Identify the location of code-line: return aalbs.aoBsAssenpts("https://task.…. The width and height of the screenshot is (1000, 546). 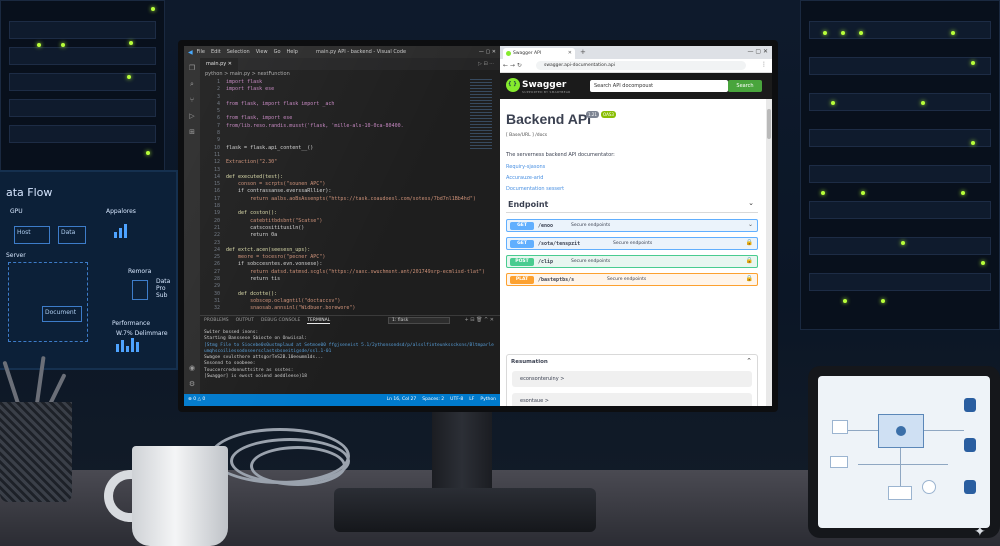
(355, 199).